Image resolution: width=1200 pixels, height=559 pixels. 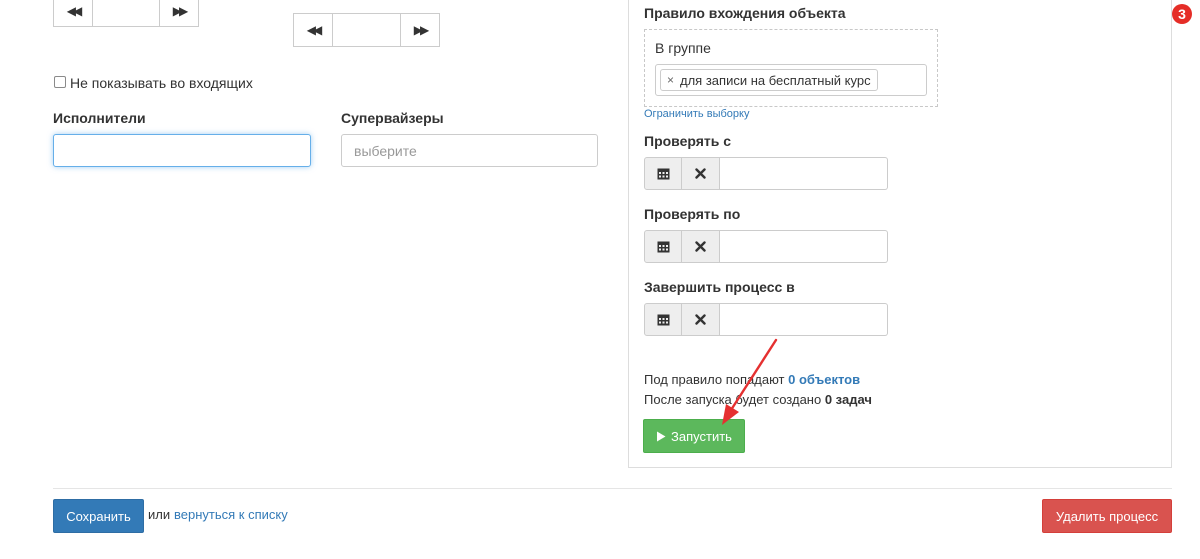 What do you see at coordinates (688, 141) in the screenshot?
I see `check-from-label: Проверять с` at bounding box center [688, 141].